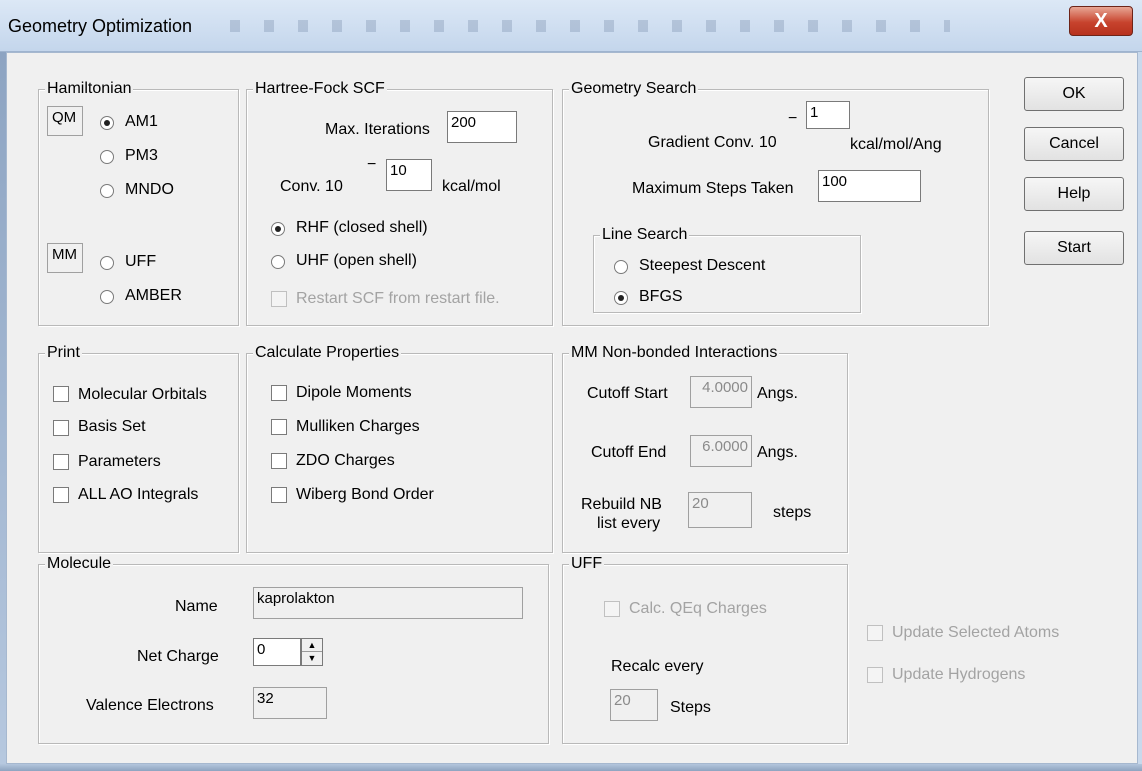 The height and width of the screenshot is (771, 1142). What do you see at coordinates (149, 190) in the screenshot?
I see `mndo-label: MNDO` at bounding box center [149, 190].